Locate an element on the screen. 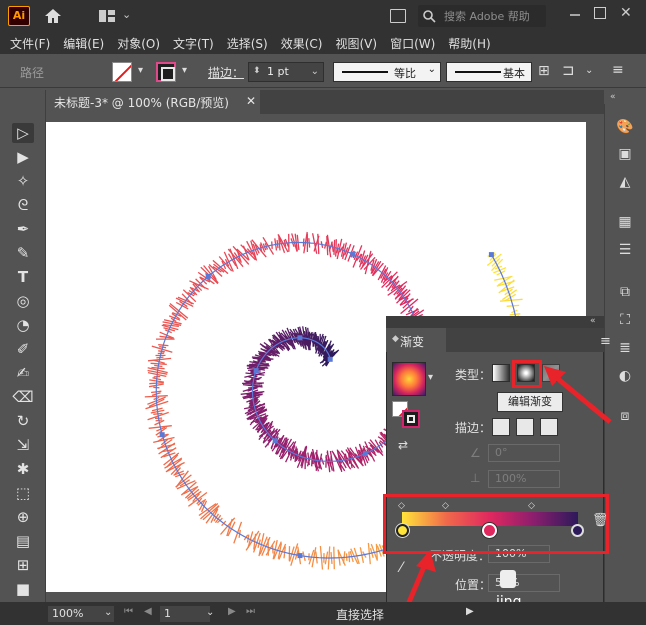  next-page-icon: ▶ is located at coordinates (232, 611).